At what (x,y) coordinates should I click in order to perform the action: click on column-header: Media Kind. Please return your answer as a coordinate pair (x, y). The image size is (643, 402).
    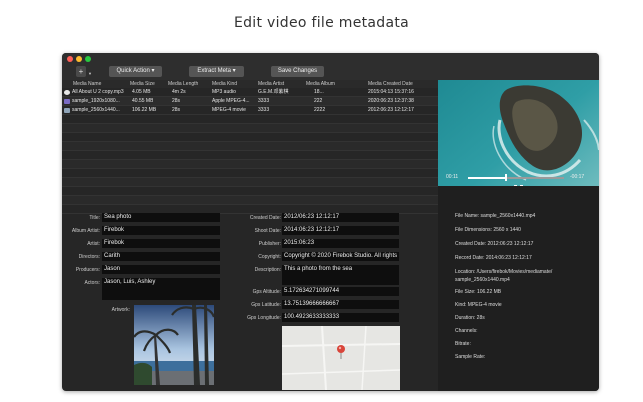
    Looking at the image, I should click on (224, 84).